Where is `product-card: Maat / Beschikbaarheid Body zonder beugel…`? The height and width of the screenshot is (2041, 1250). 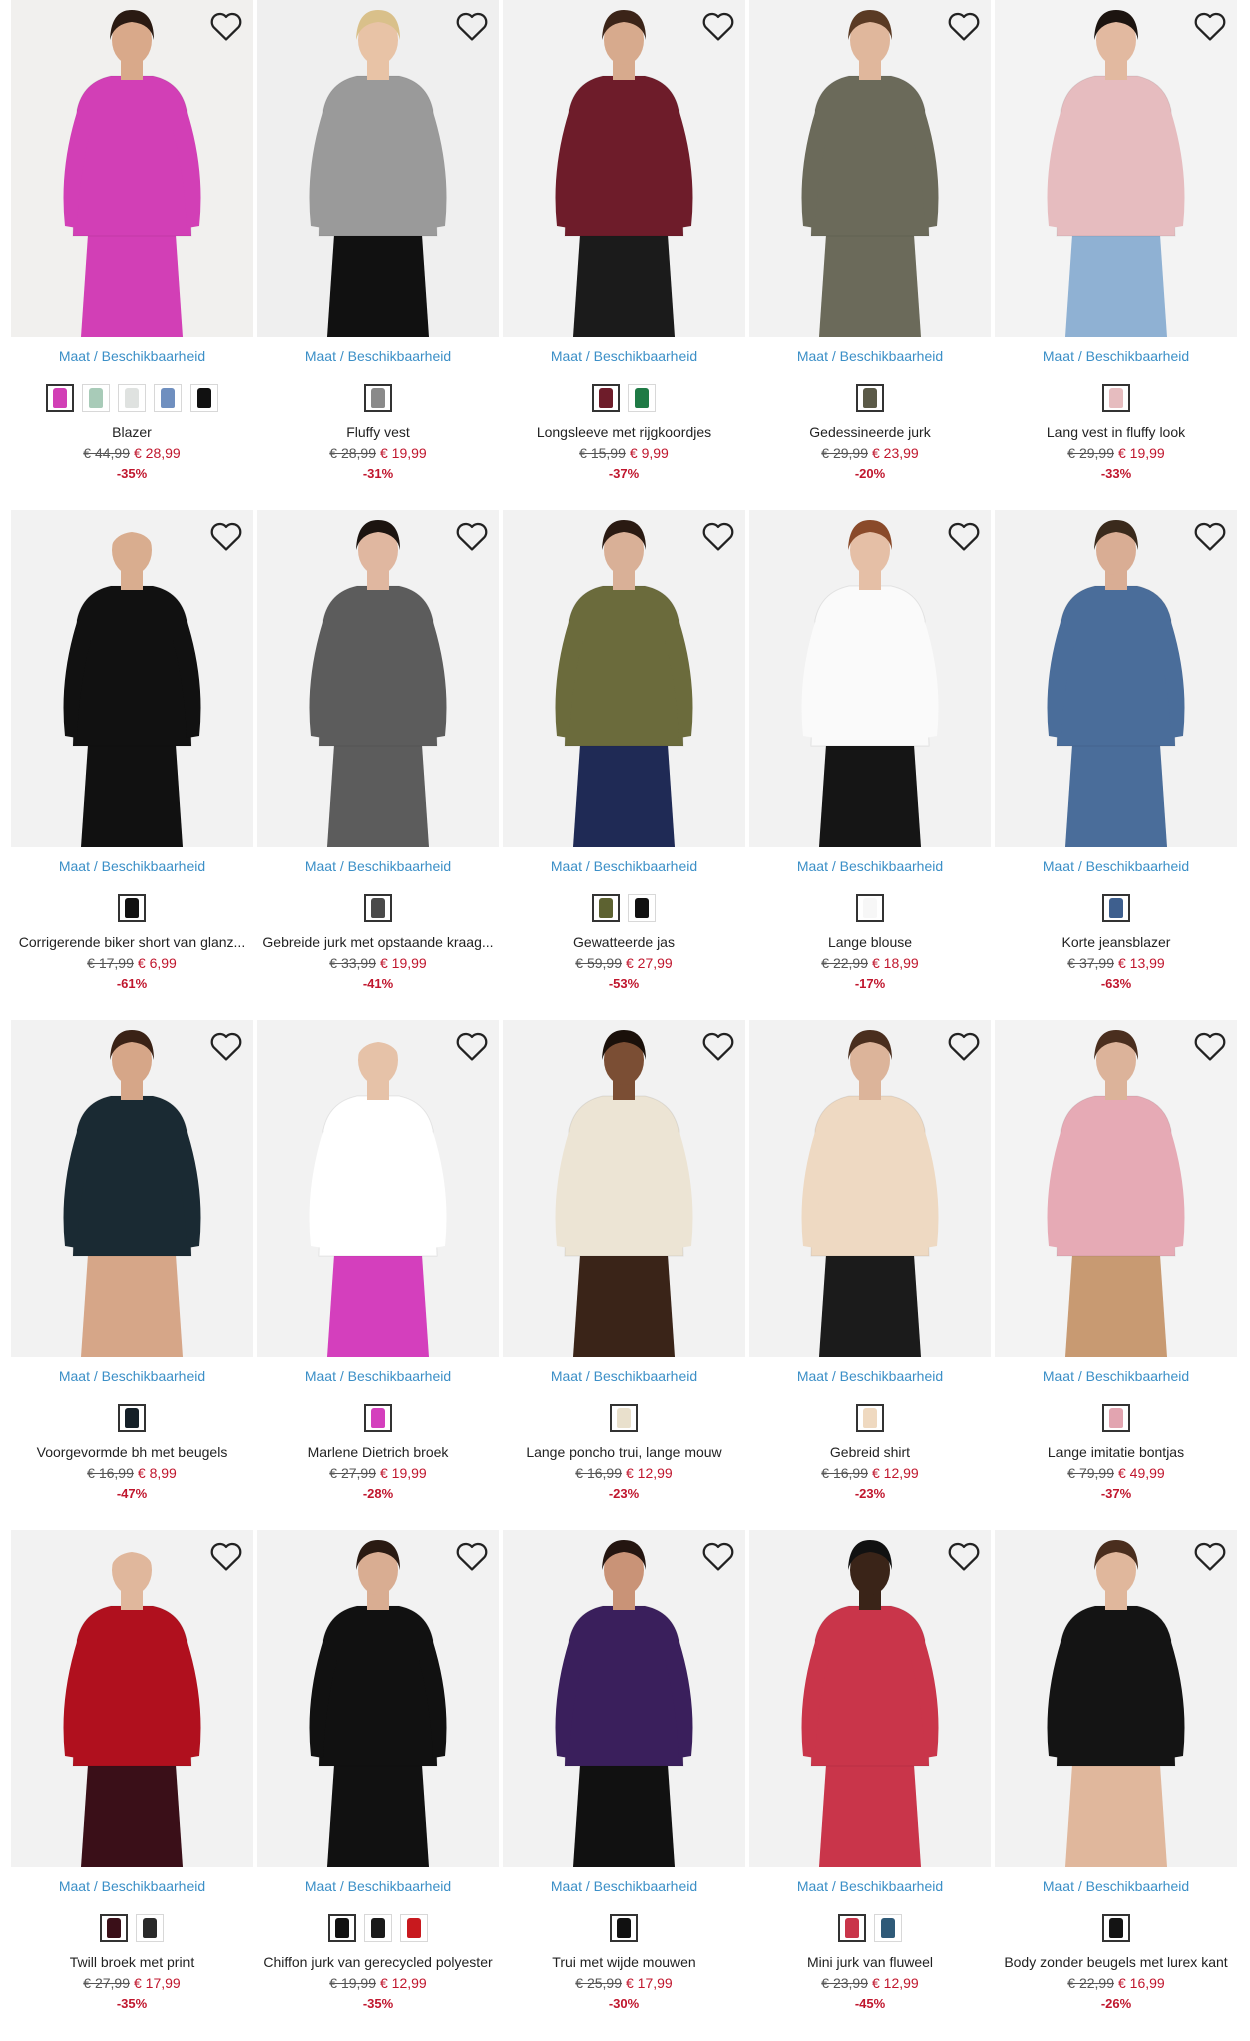 product-card: Maat / Beschikbaarheid Body zonder beugel… is located at coordinates (1116, 1785).